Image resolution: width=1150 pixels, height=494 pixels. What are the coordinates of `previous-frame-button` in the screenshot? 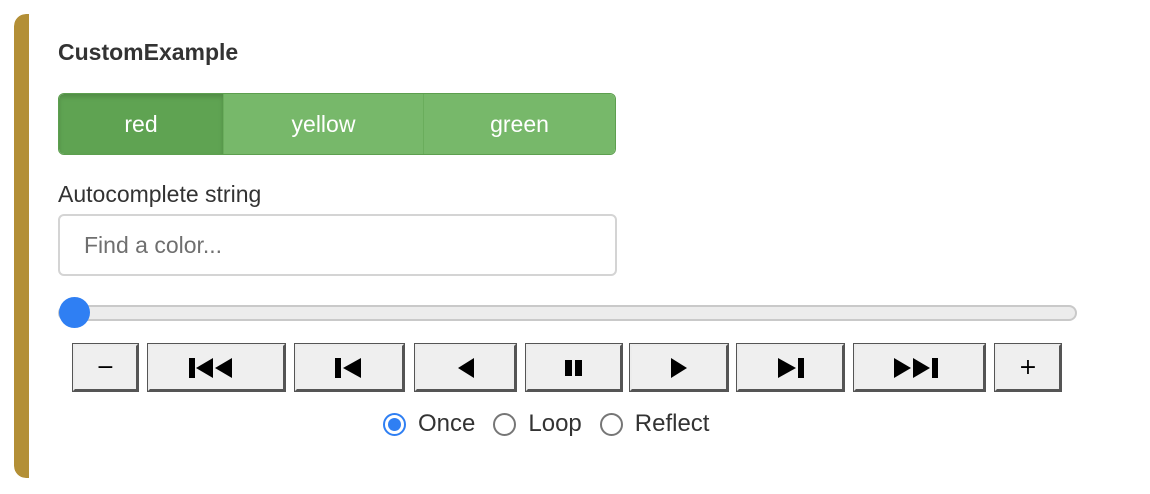 It's located at (349, 367).